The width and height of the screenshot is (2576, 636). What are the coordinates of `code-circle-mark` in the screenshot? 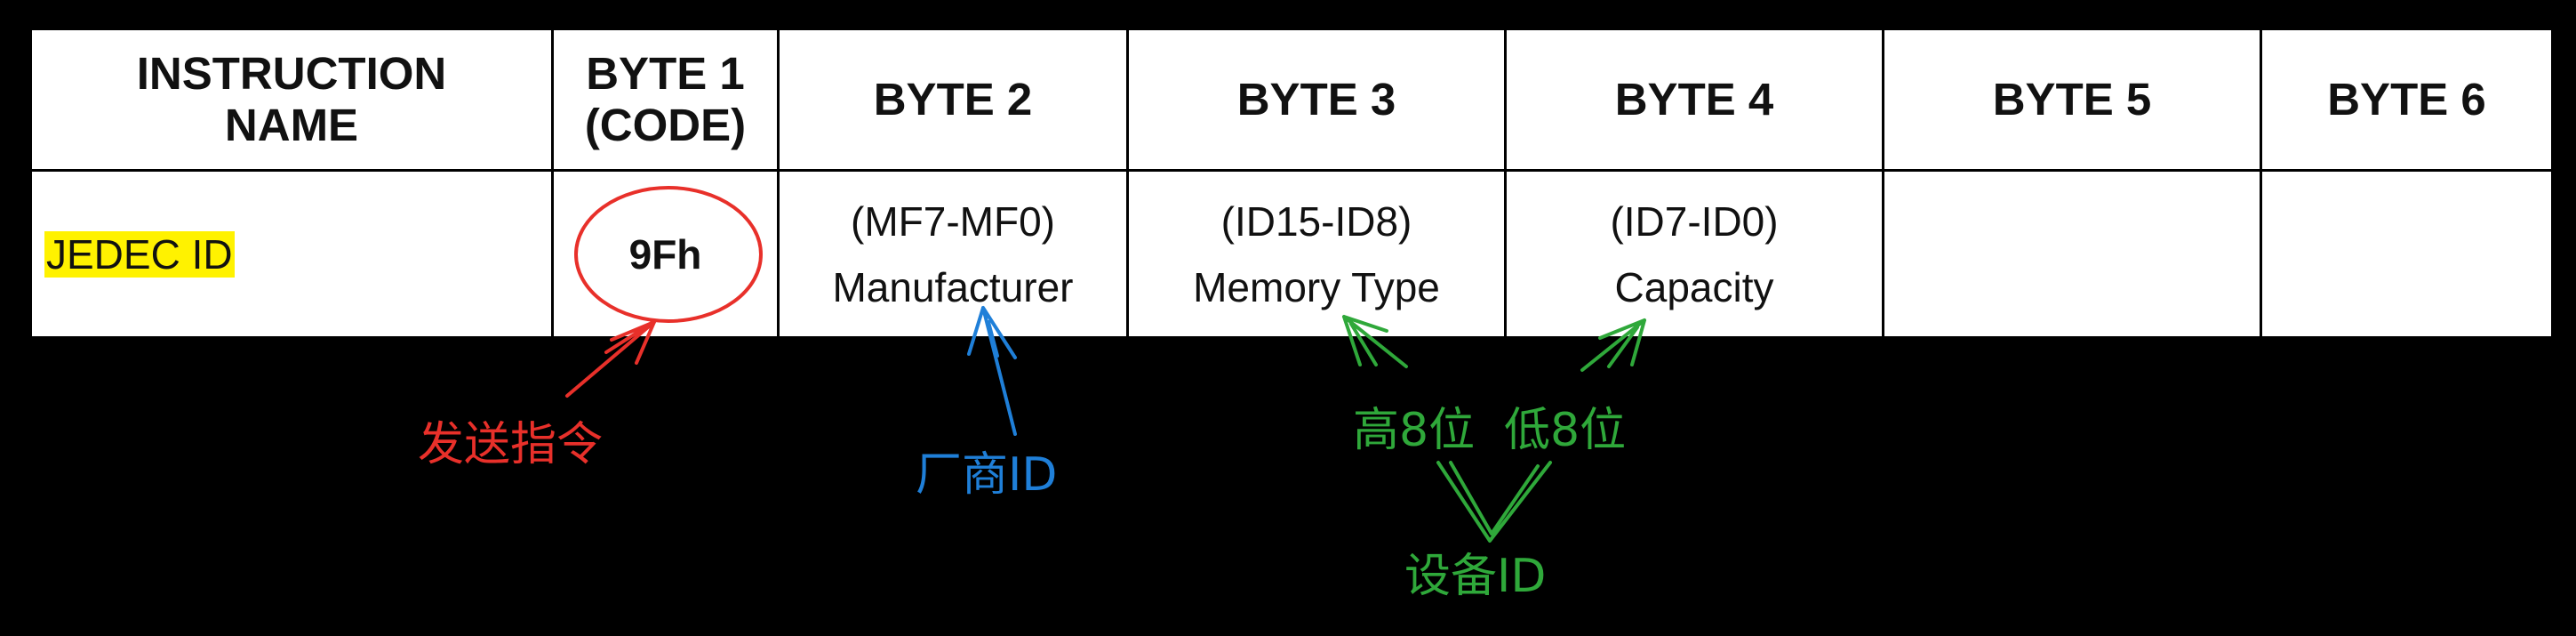 It's located at (668, 254).